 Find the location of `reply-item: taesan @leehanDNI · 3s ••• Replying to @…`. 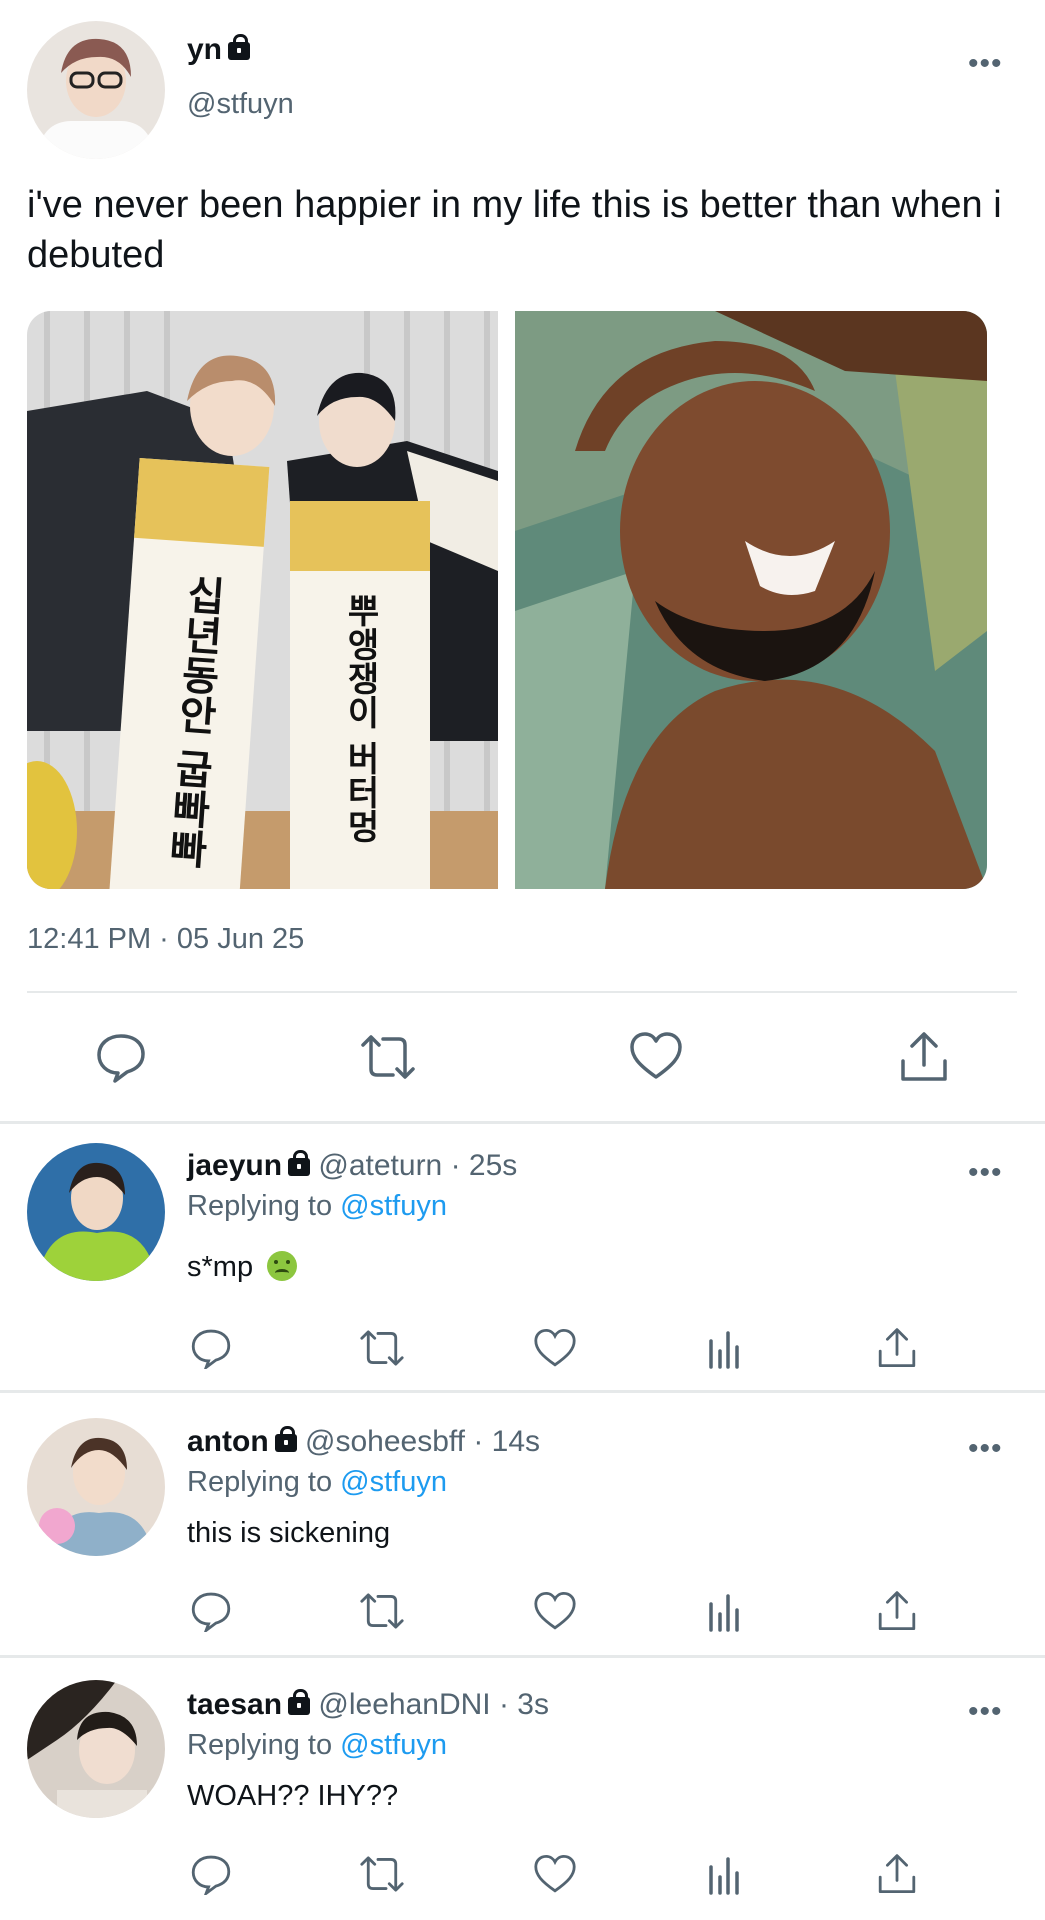

reply-item: taesan @leehanDNI · 3s ••• Replying to @… is located at coordinates (522, 1789).